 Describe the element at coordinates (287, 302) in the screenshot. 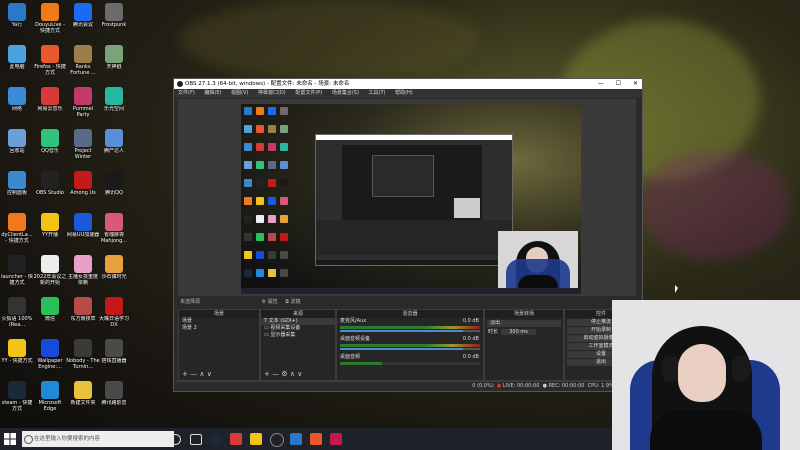

I see `filter-icon: ⧉` at that location.